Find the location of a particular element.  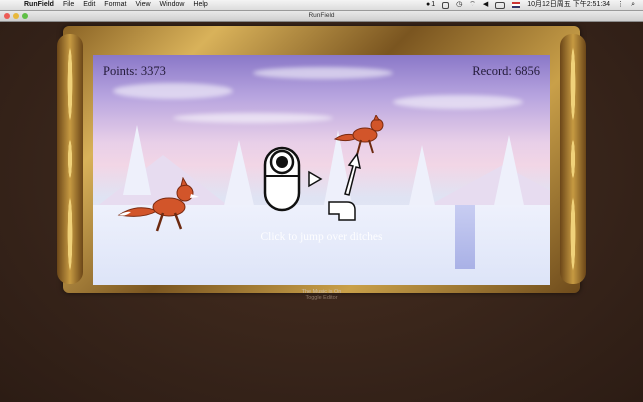

input-source-flag-icon is located at coordinates (516, 5).